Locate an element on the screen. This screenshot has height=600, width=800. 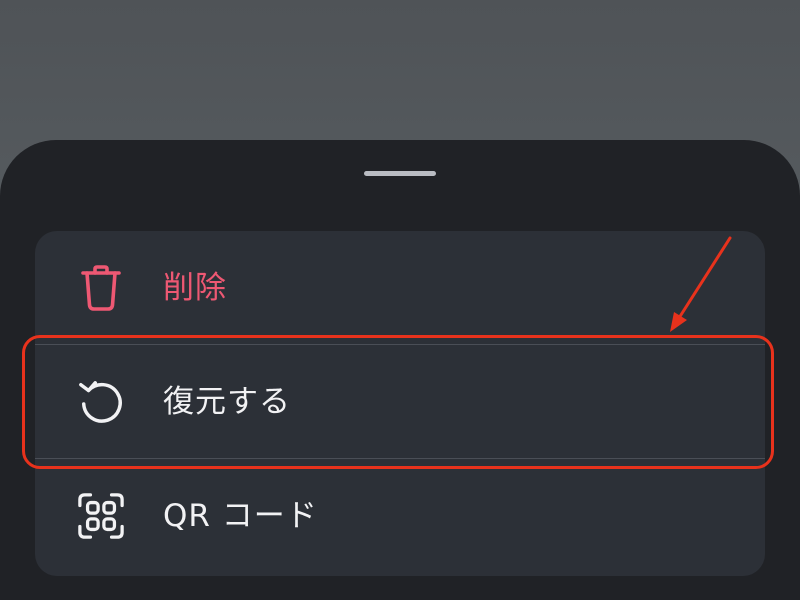
trash-icon is located at coordinates (101, 288).